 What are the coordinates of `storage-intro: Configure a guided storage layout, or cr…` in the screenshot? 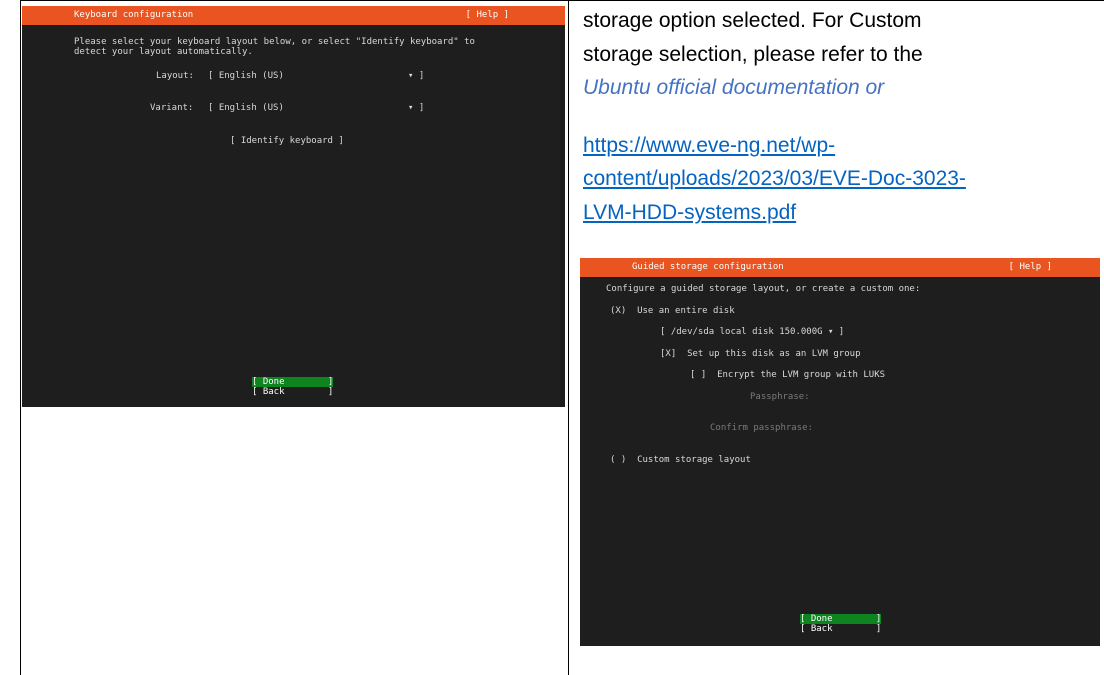 It's located at (763, 289).